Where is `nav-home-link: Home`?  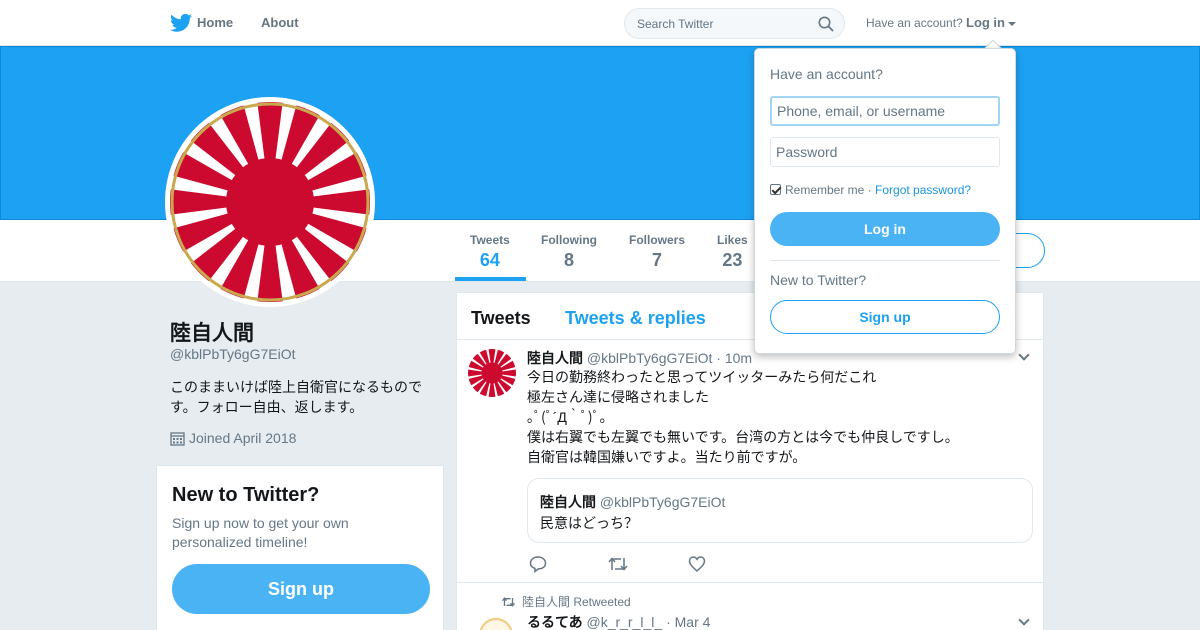 nav-home-link: Home is located at coordinates (215, 22).